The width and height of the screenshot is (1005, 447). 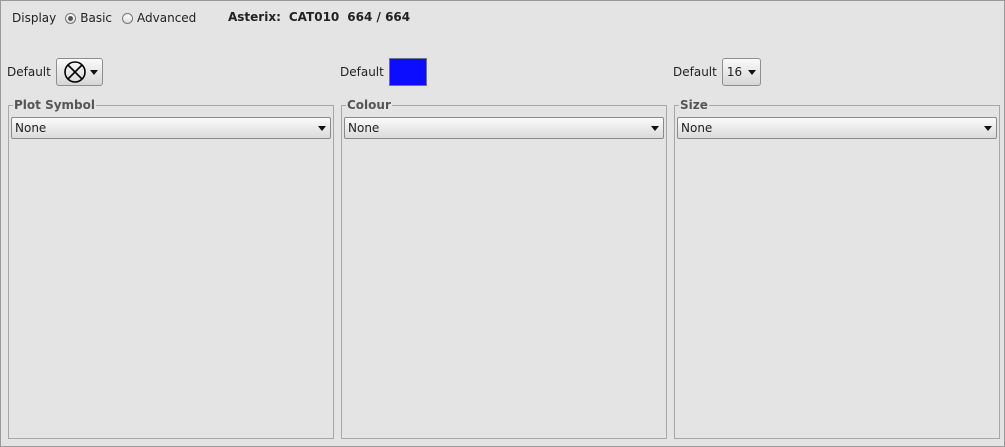 I want to click on radio-advanced-label: Advanced, so click(x=167, y=18).